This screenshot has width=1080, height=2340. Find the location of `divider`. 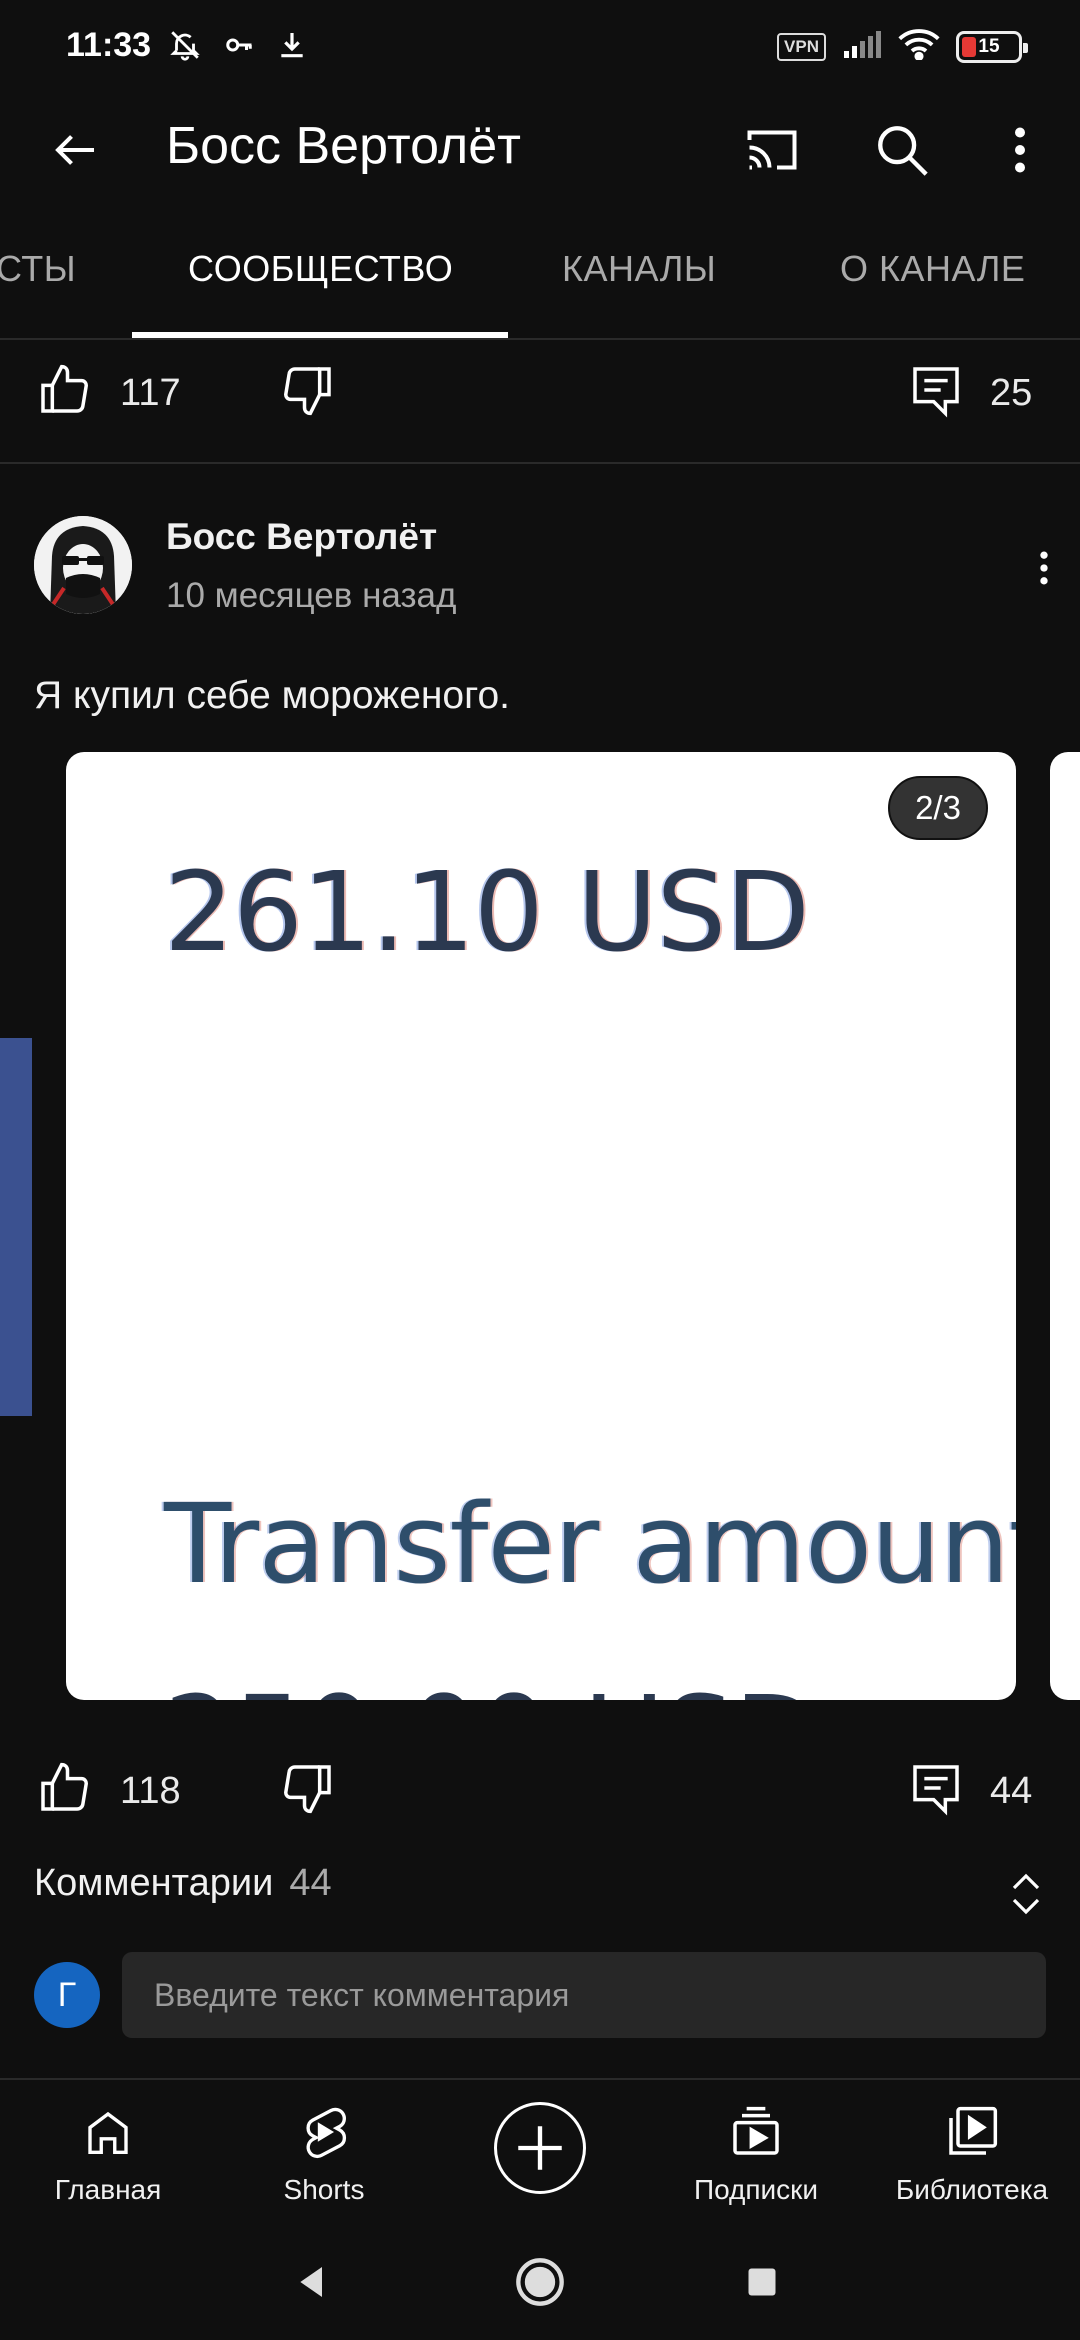

divider is located at coordinates (540, 463).